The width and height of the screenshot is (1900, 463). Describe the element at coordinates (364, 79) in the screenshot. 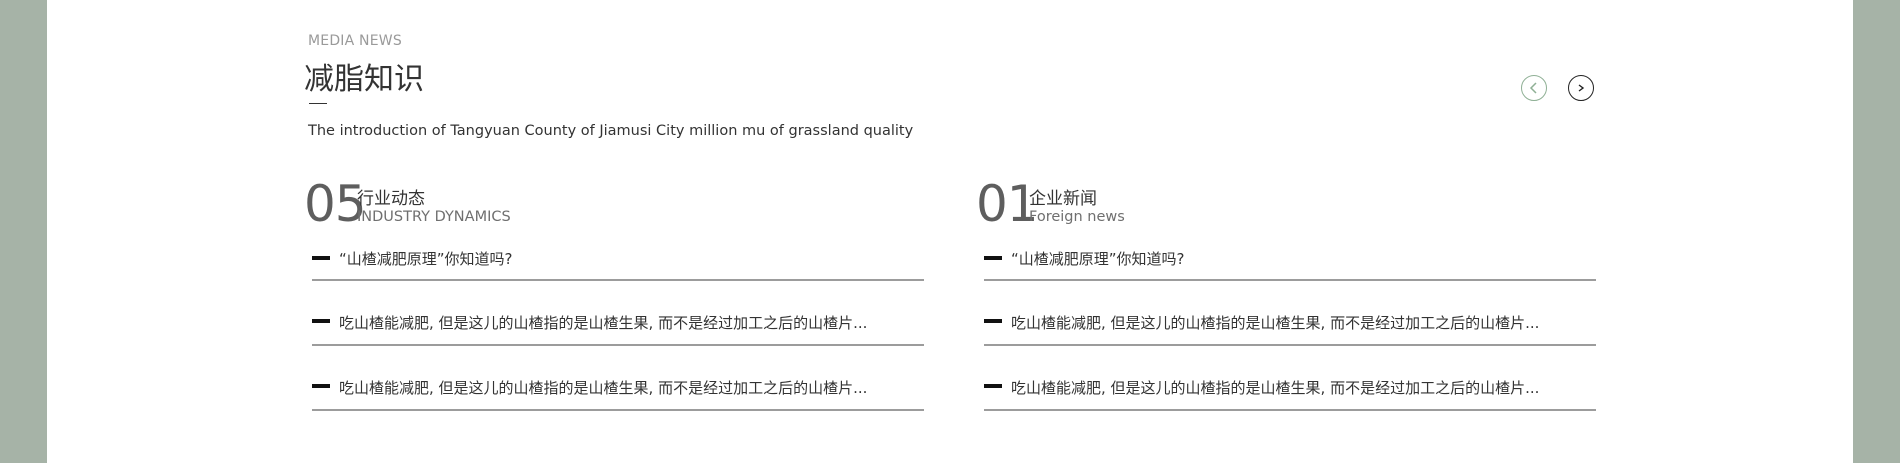

I see `section-title: 减脂知识` at that location.